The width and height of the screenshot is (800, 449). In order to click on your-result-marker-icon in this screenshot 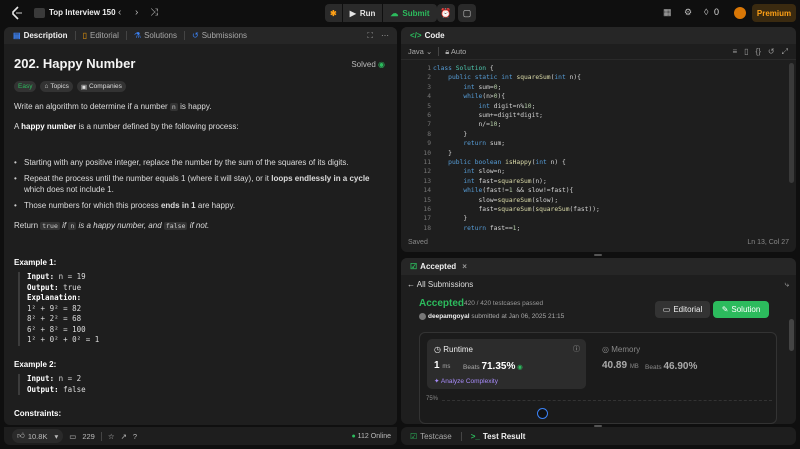, I will do `click(542, 413)`.